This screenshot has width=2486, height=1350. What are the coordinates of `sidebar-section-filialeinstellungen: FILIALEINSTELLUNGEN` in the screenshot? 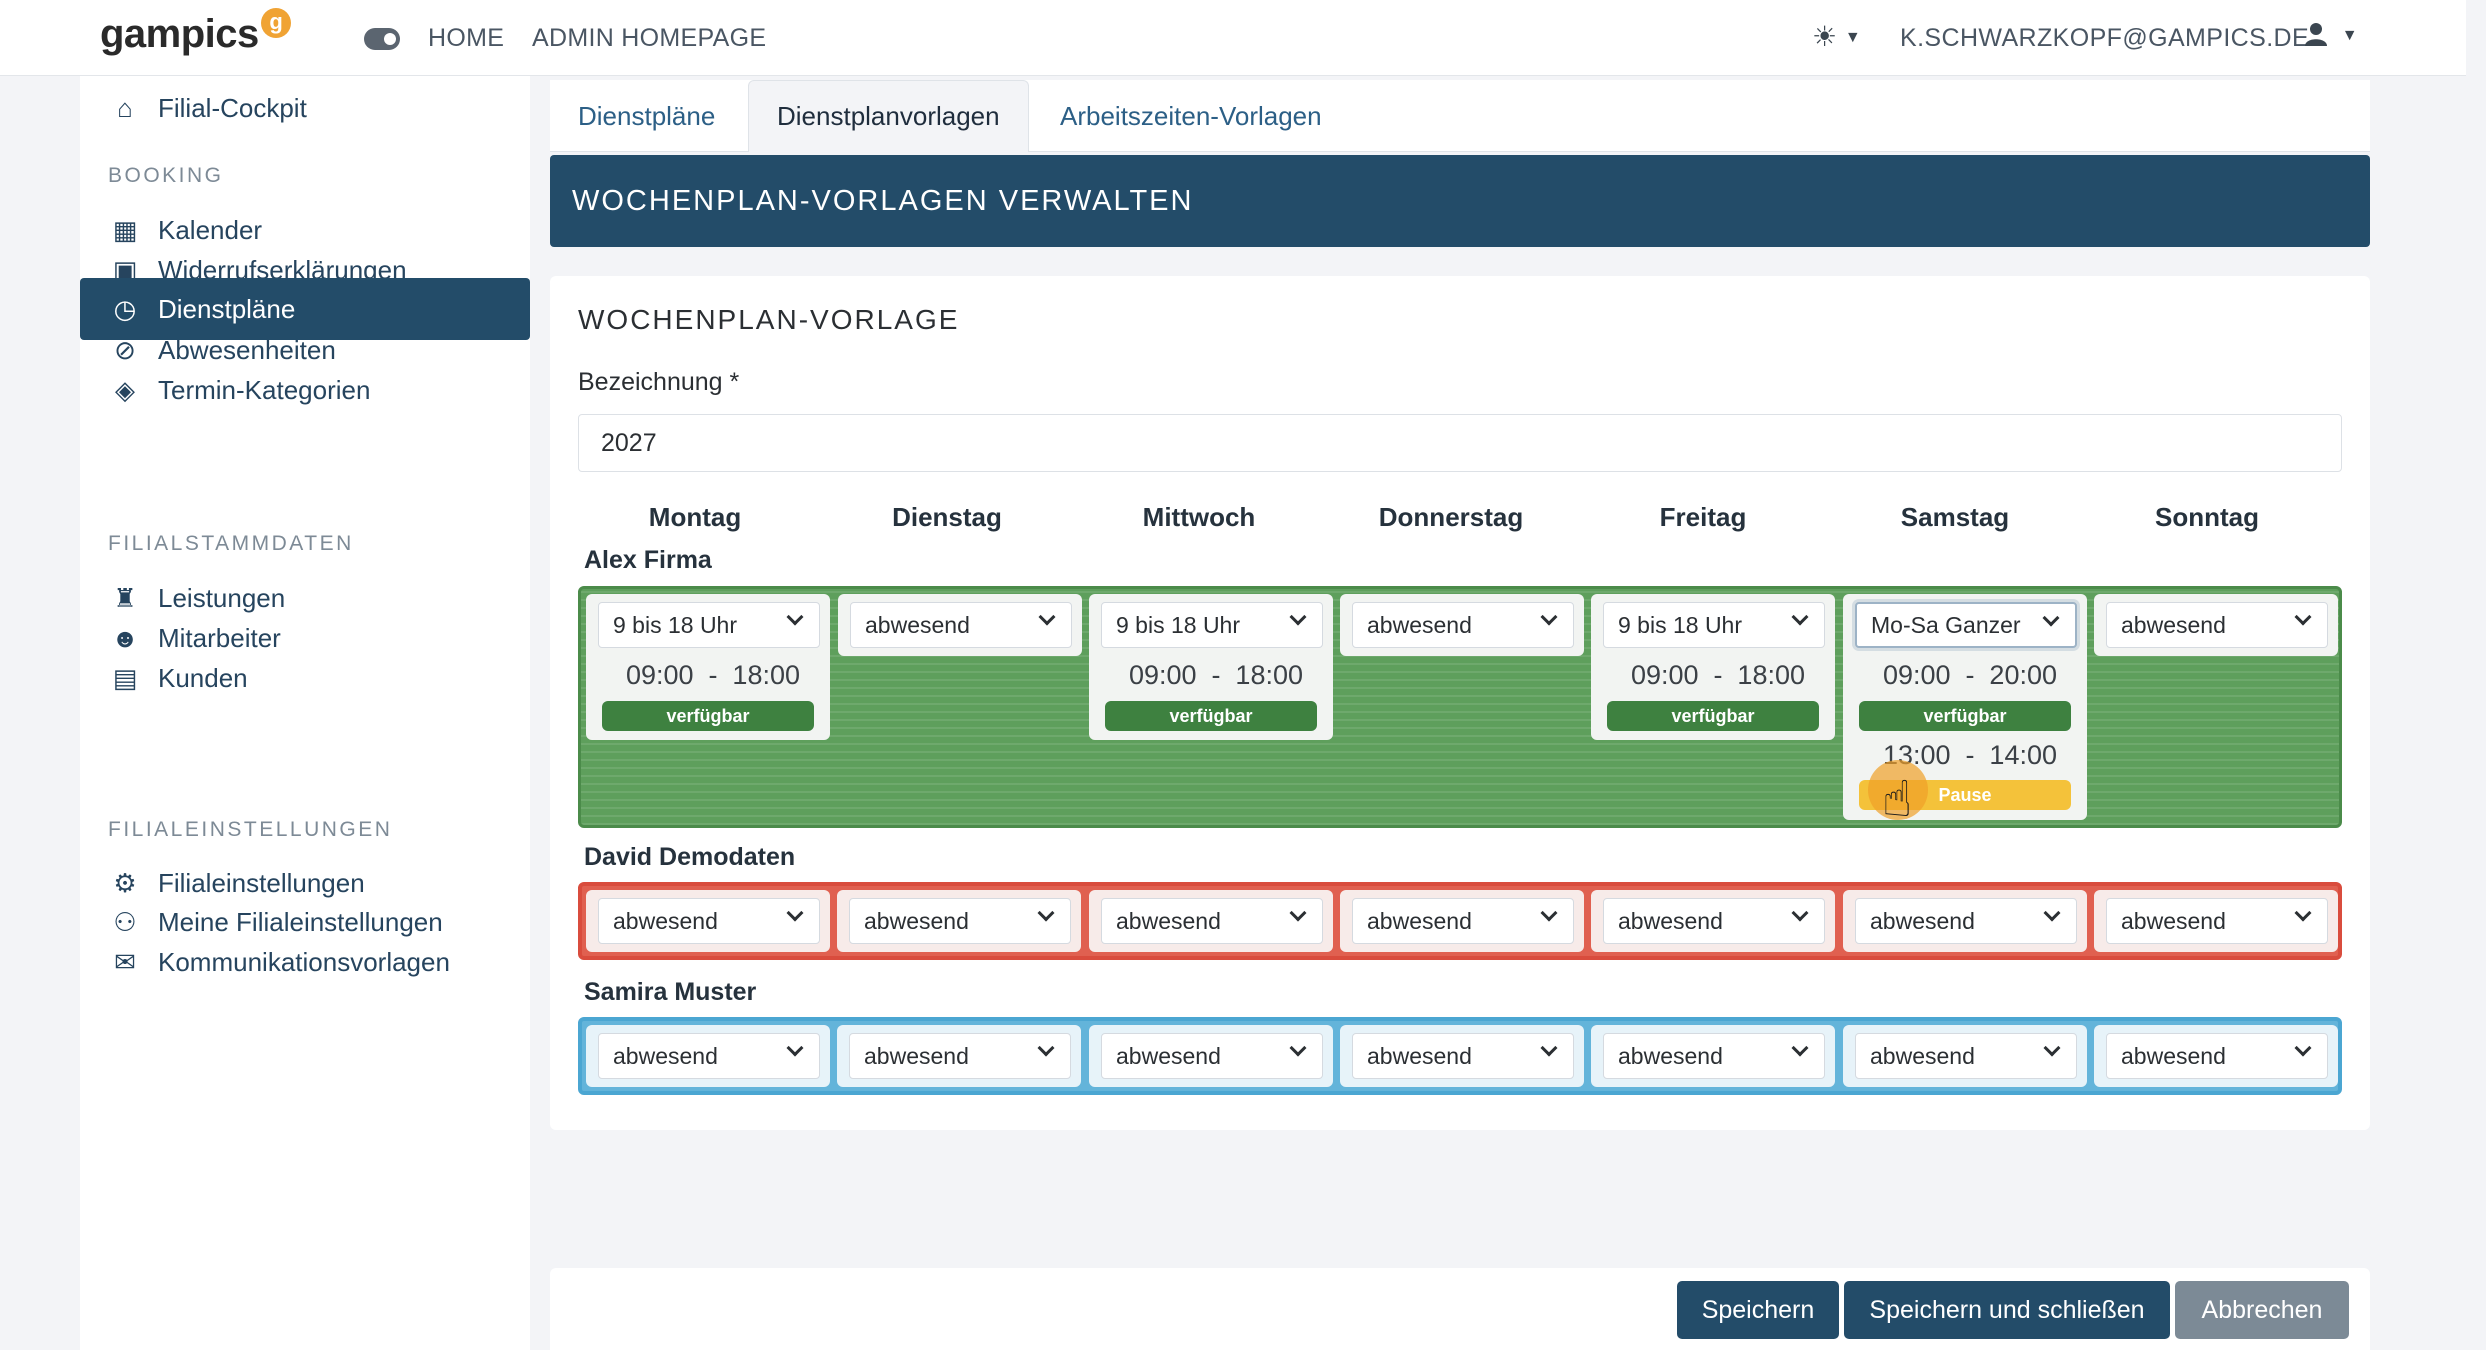 It's located at (250, 829).